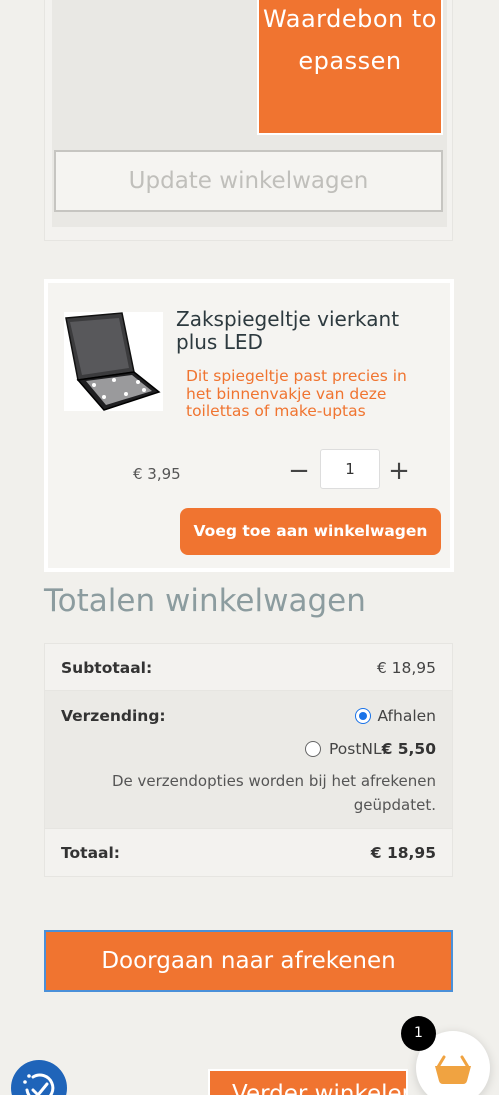 The width and height of the screenshot is (499, 1095). Describe the element at coordinates (39, 1084) in the screenshot. I see `accessibility-icon` at that location.